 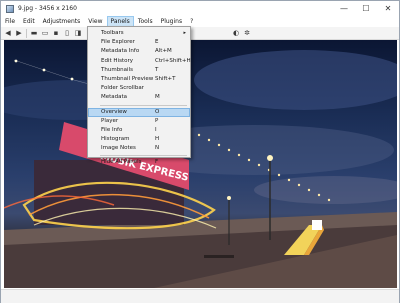 What do you see at coordinates (67, 33) in the screenshot?
I see `delete-icon: ▯` at bounding box center [67, 33].